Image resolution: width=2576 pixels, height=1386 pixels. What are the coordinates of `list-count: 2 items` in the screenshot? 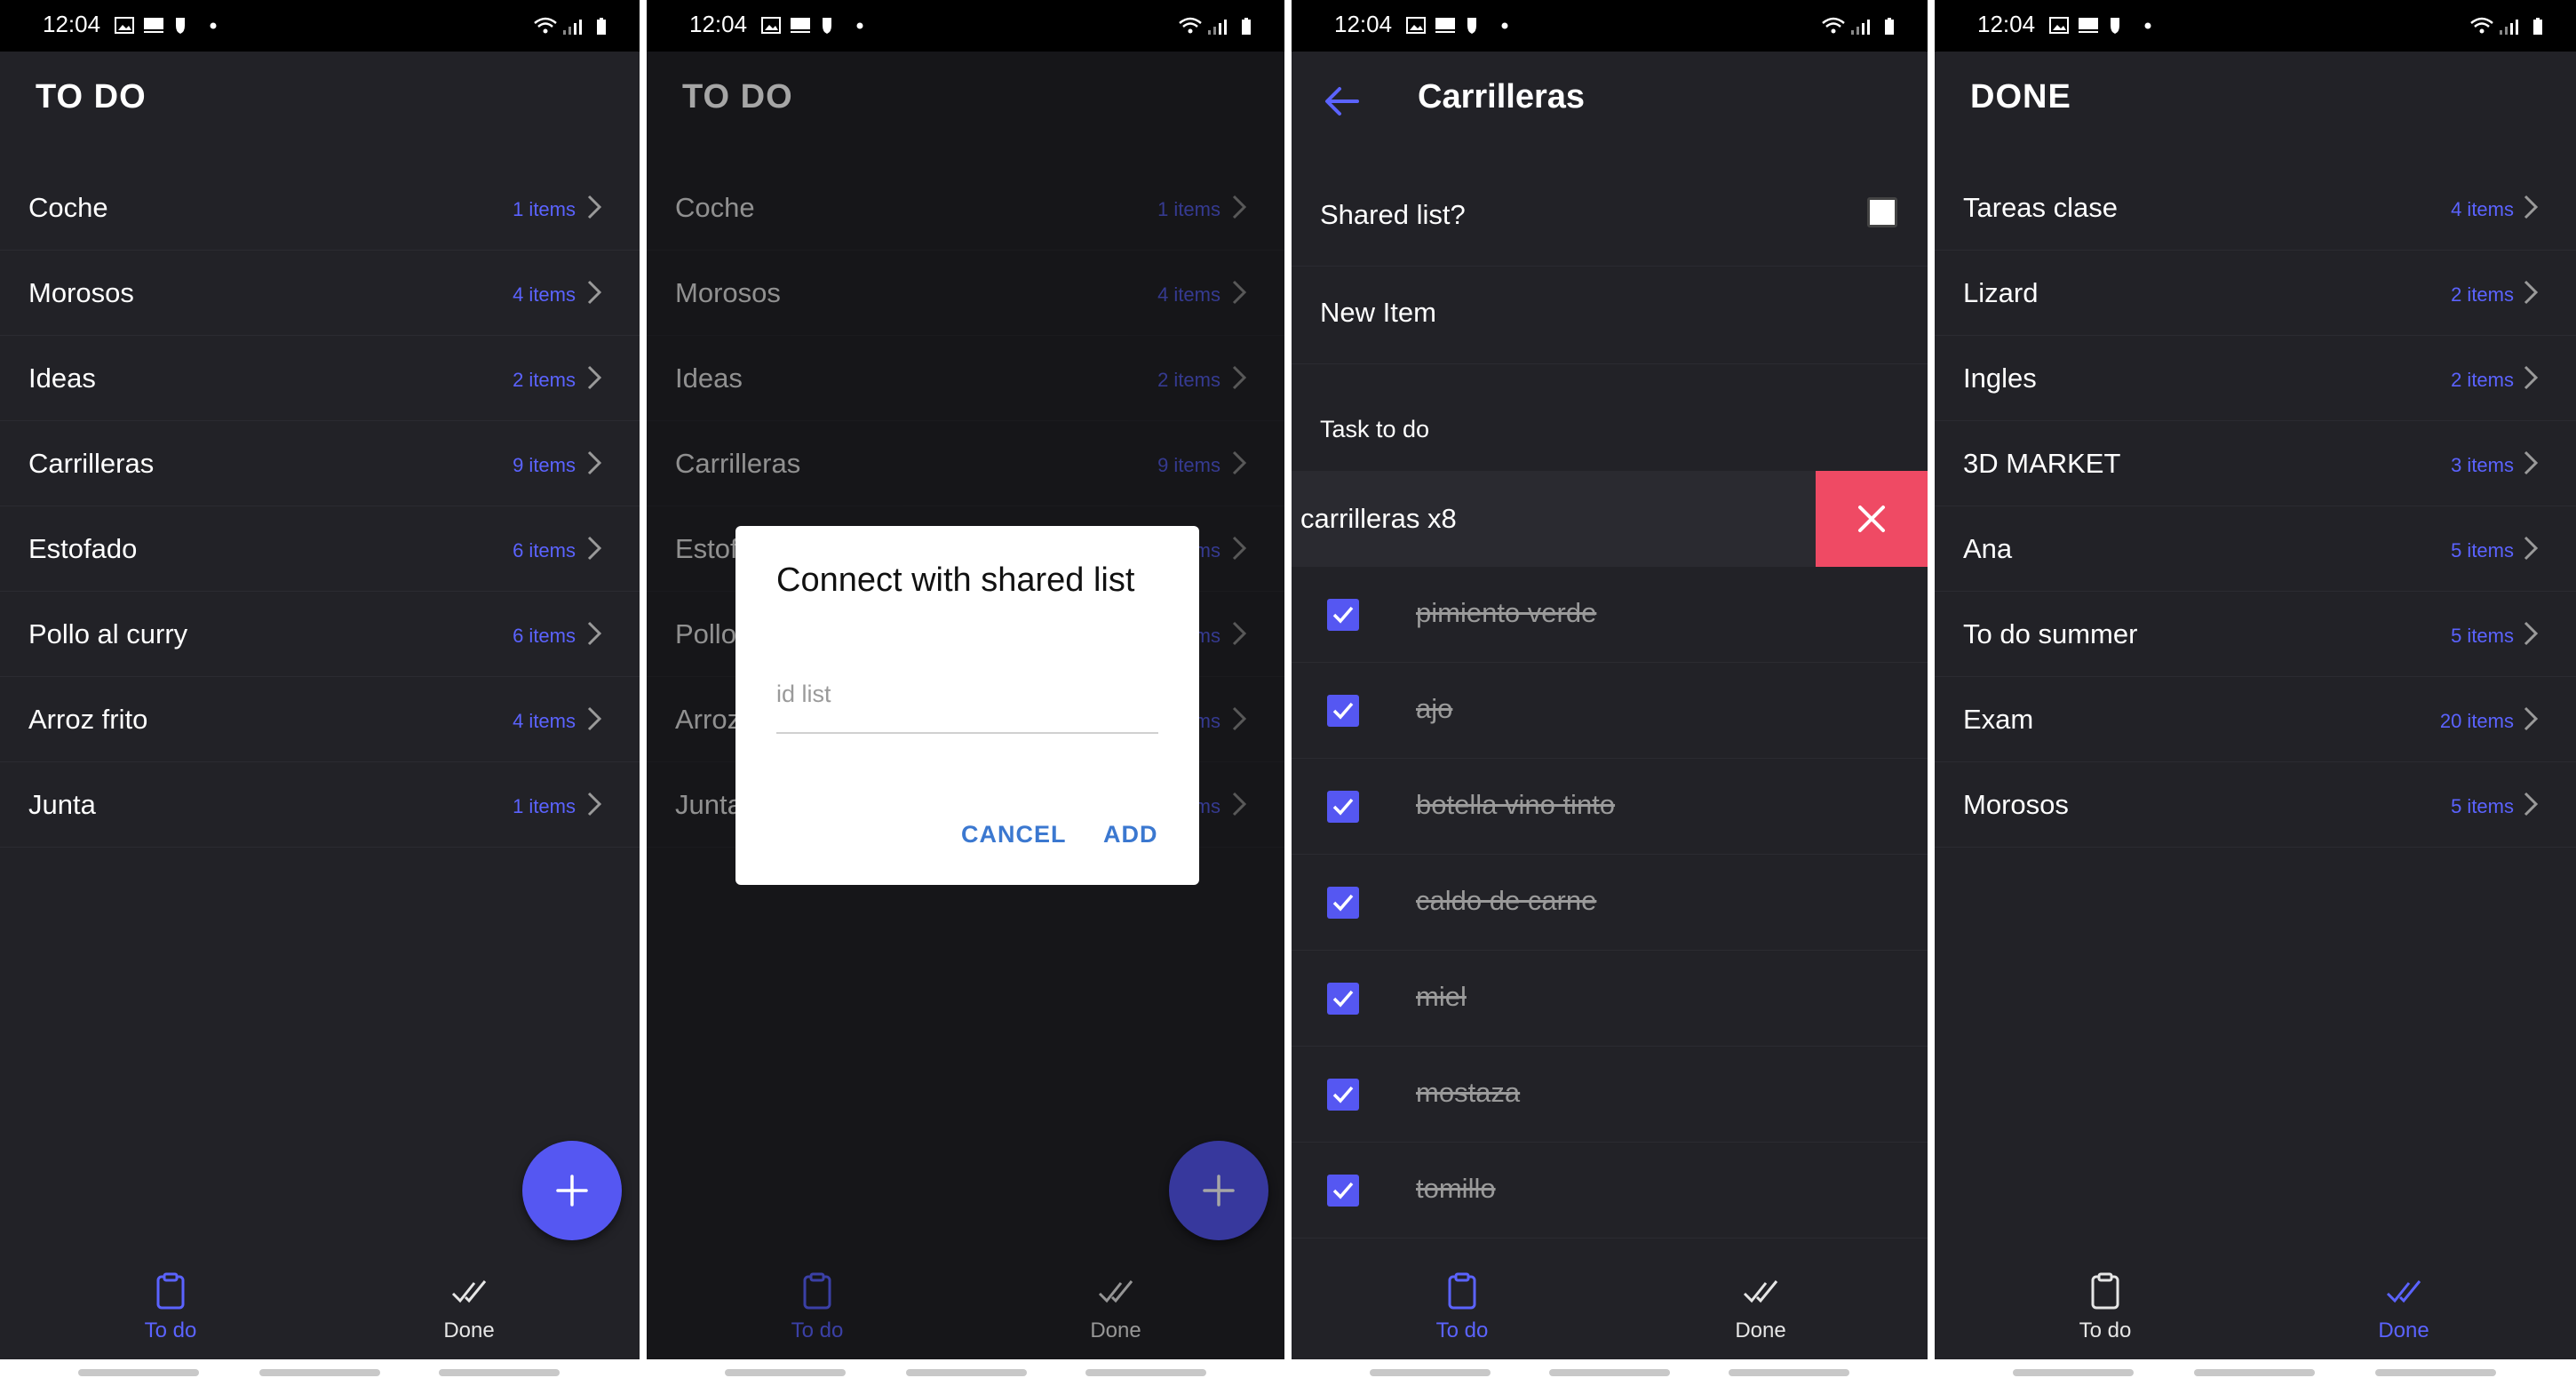 It's located at (2482, 294).